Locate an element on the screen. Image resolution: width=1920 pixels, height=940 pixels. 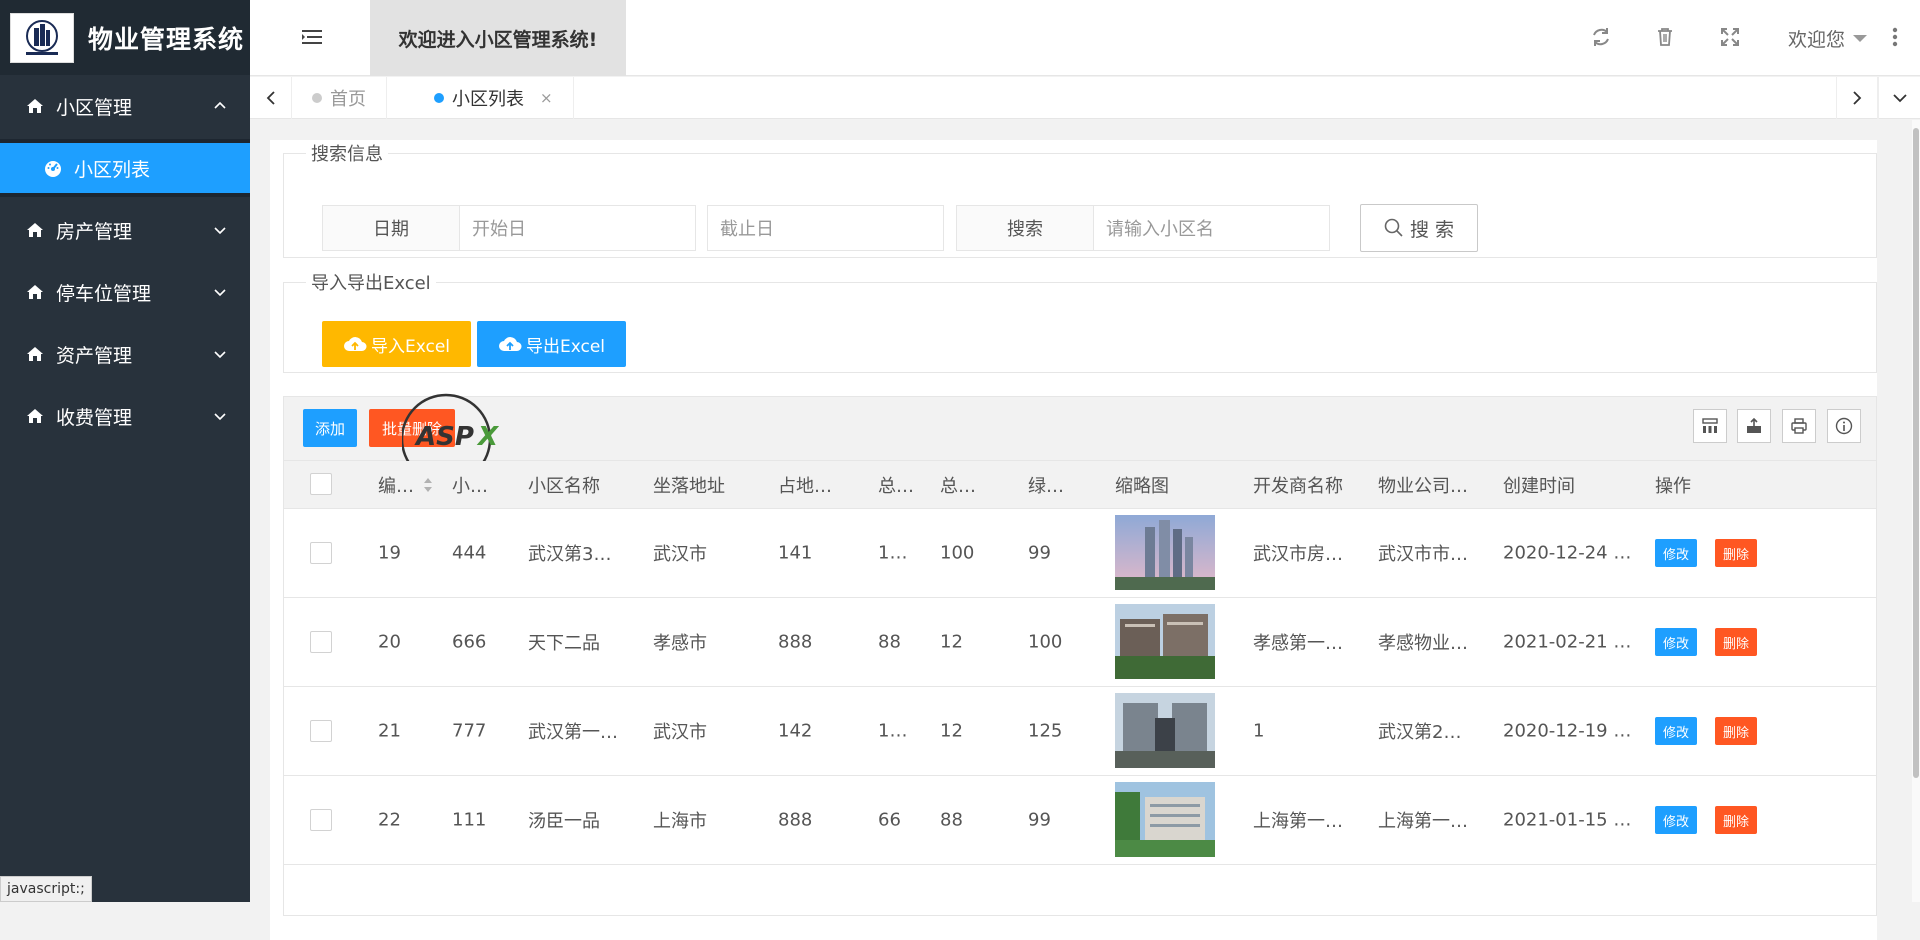
cell-total1: 66 is located at coordinates (889, 820).